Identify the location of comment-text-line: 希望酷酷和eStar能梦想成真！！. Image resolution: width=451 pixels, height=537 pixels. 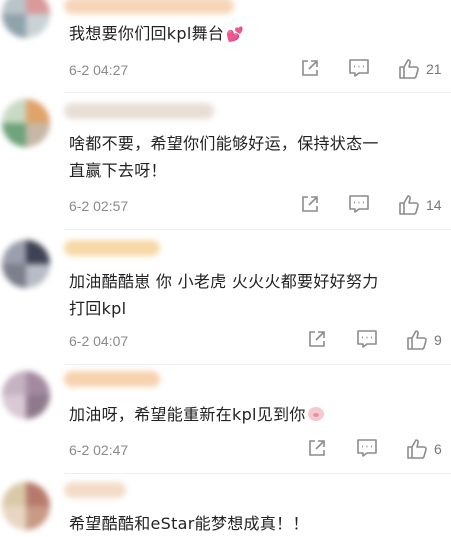
(189, 523).